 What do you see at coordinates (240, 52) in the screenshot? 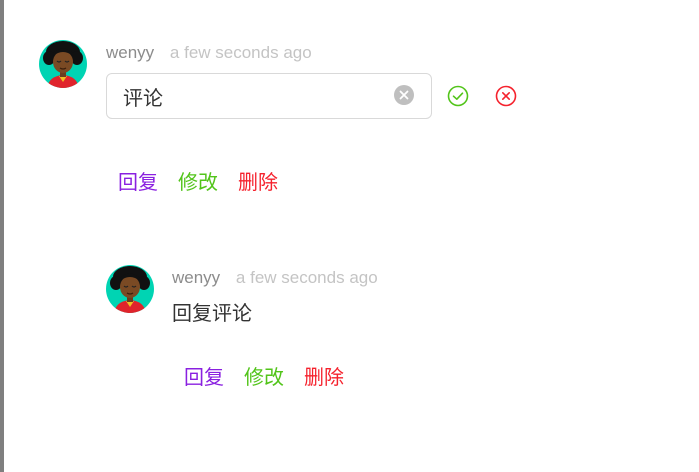
I see `comment-time: a few seconds ago` at bounding box center [240, 52].